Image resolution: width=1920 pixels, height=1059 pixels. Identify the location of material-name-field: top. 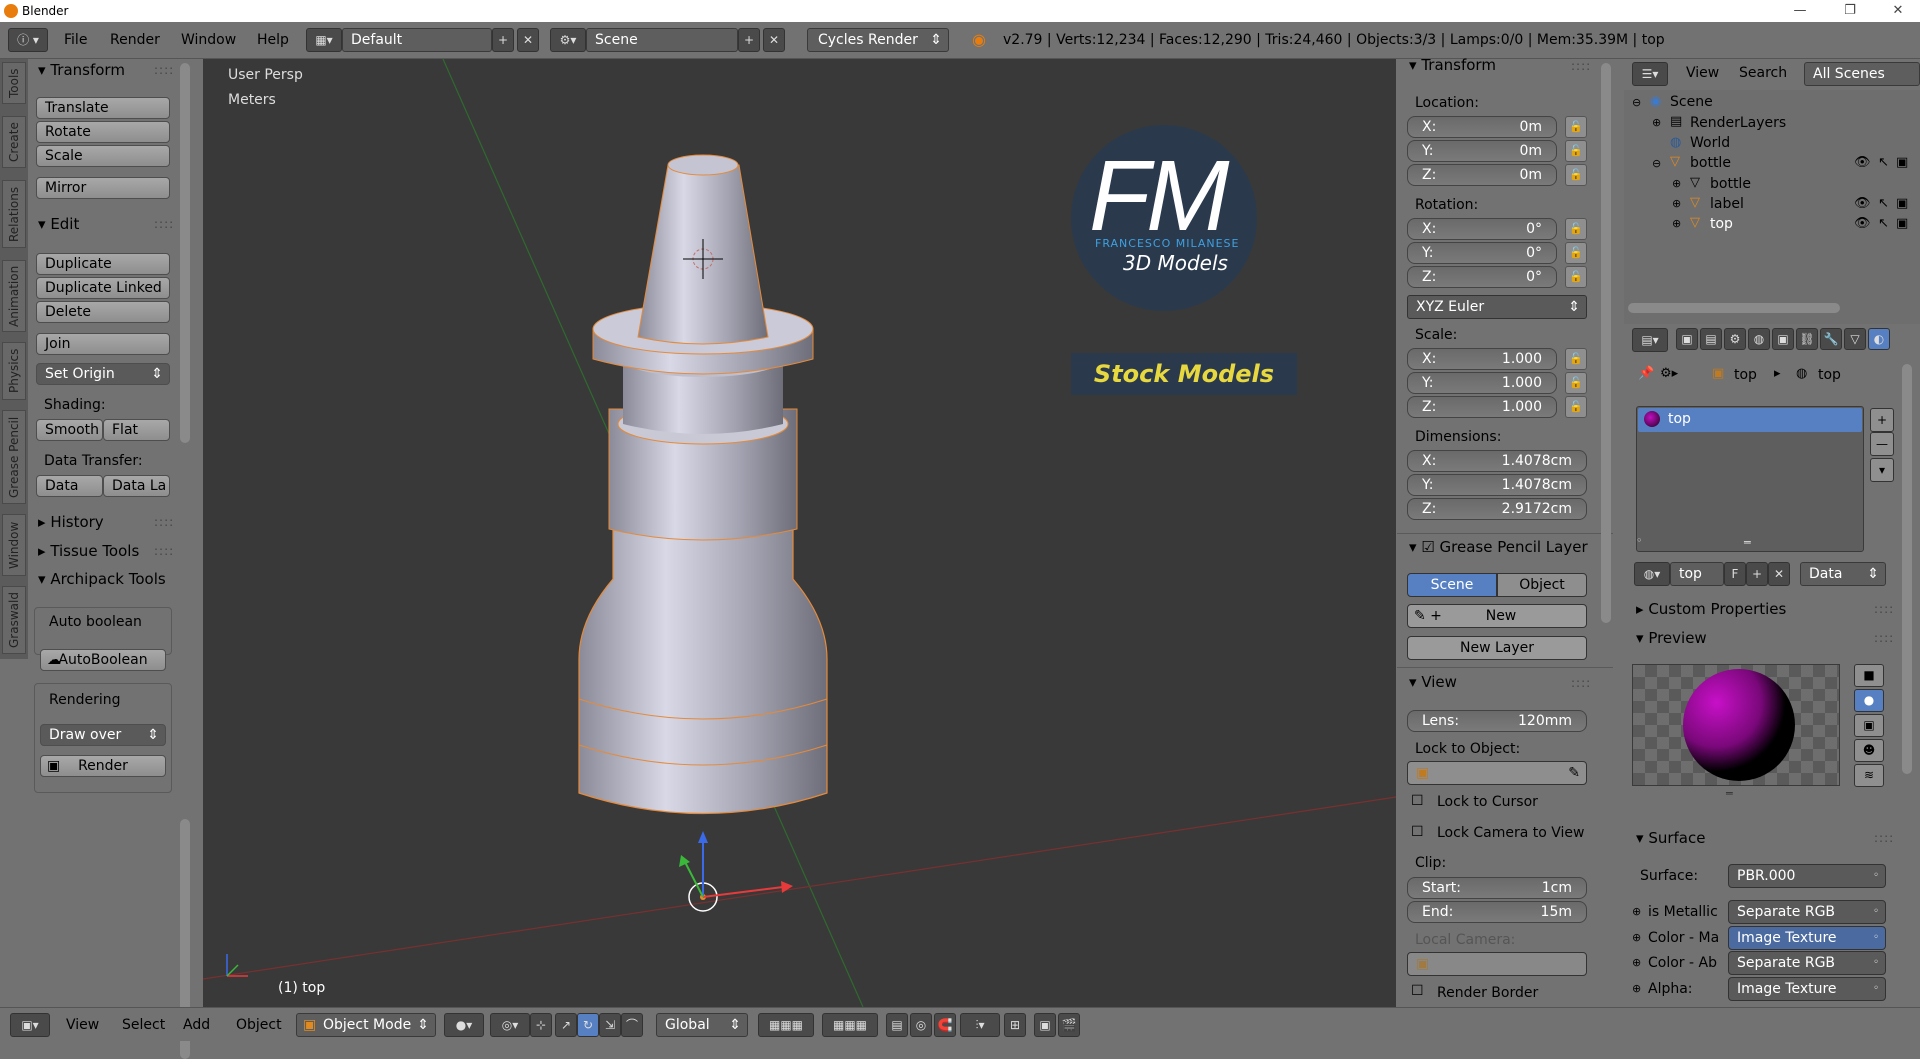
(1697, 574).